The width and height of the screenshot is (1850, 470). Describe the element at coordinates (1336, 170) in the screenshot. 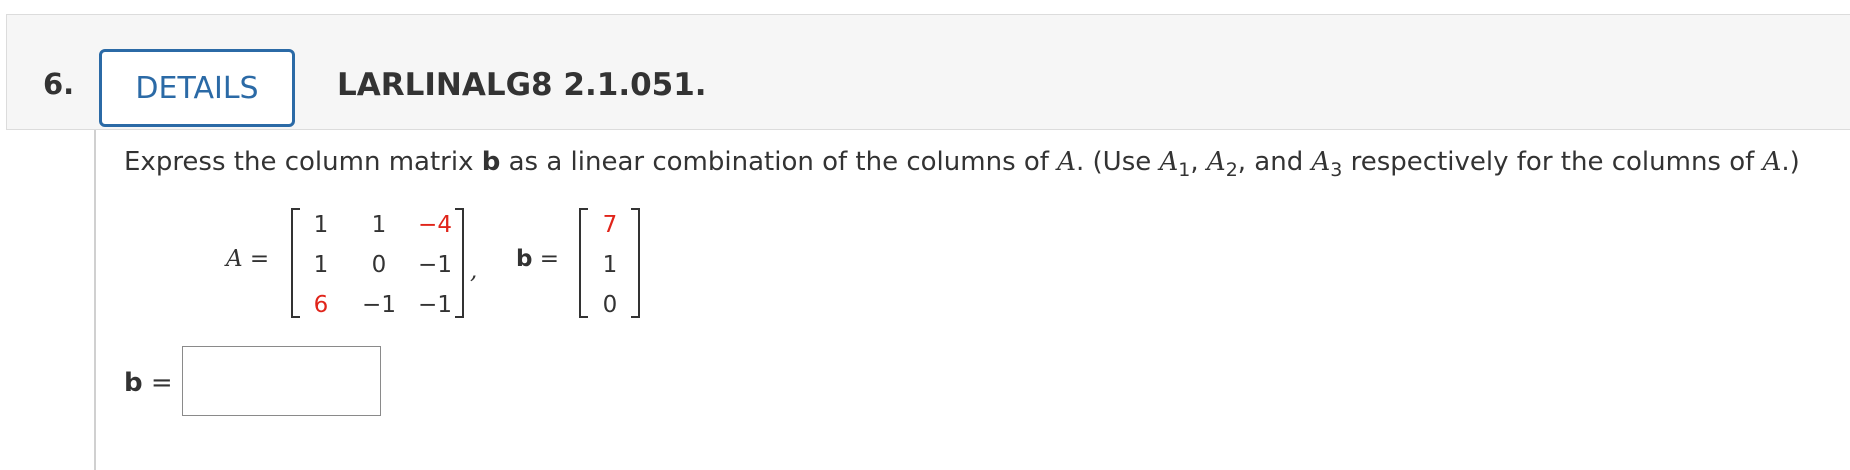

I see `prompt-A3-sub: 3` at that location.